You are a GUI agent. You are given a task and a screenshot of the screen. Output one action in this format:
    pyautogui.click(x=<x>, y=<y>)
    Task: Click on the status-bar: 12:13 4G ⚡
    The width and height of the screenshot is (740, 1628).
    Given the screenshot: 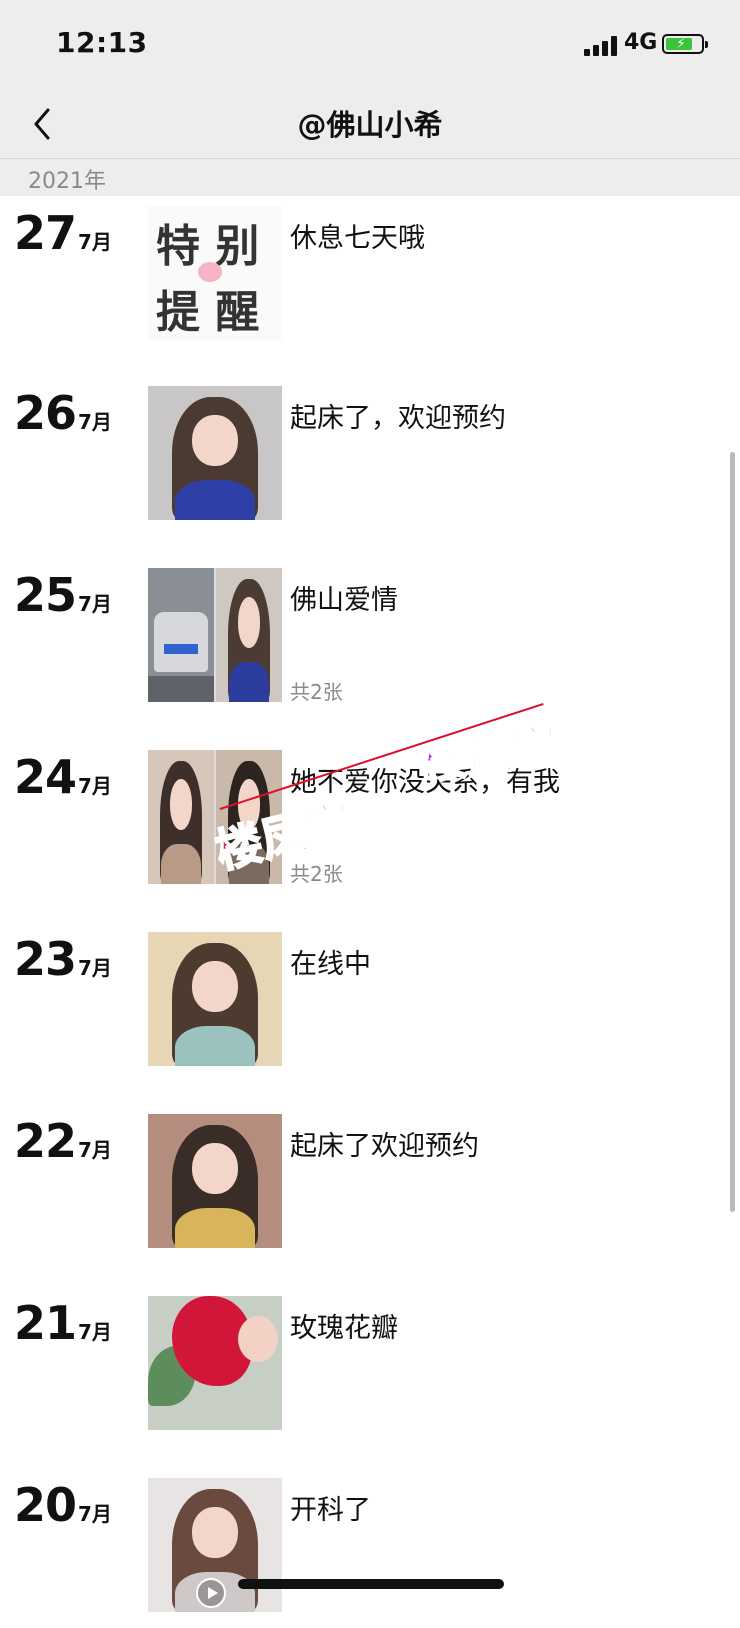 What is the action you would take?
    pyautogui.click(x=370, y=44)
    